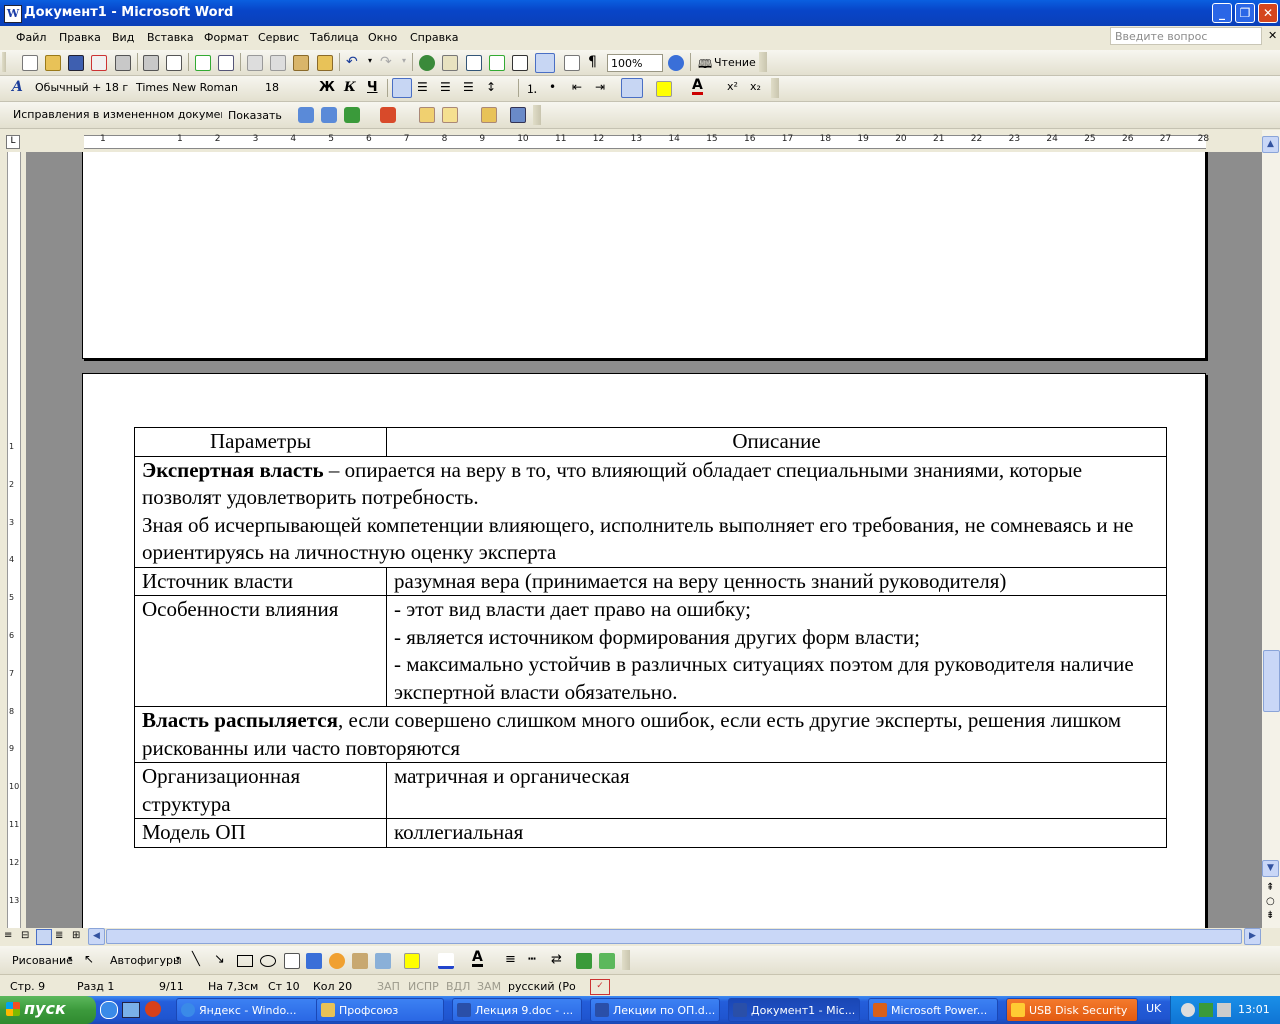  What do you see at coordinates (285, 88) in the screenshot?
I see `font-size-select: 18` at bounding box center [285, 88].